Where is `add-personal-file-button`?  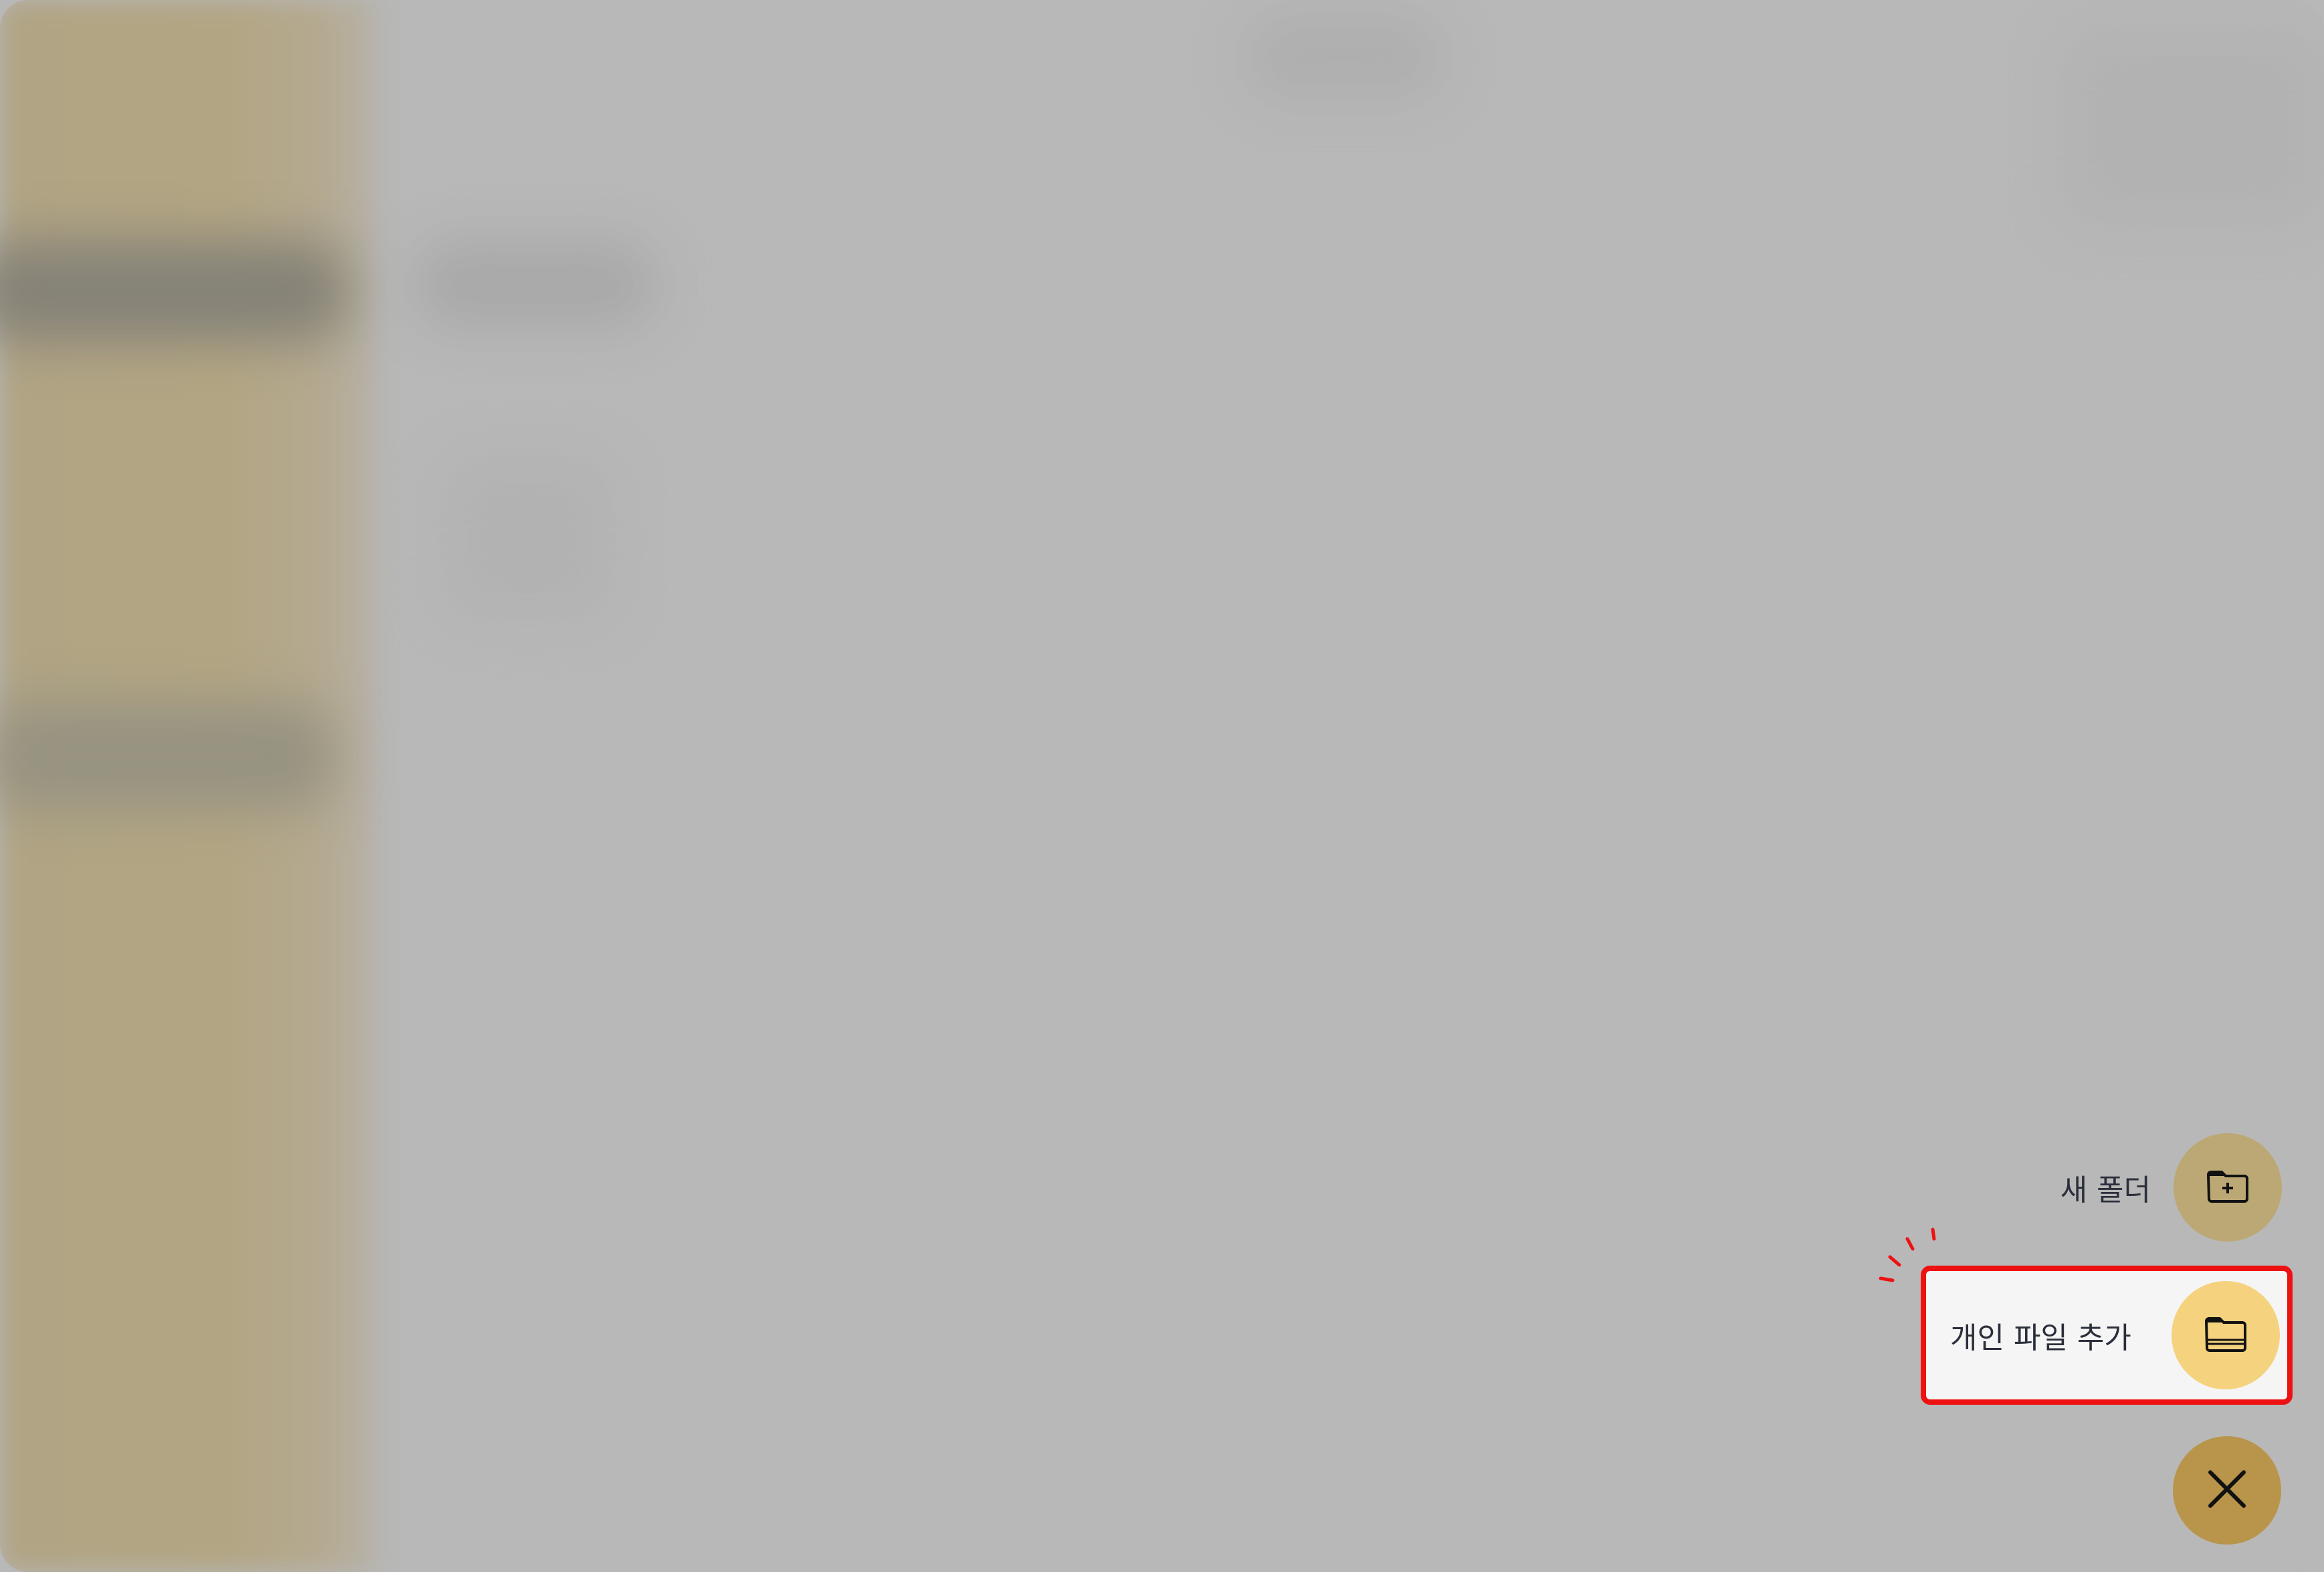 add-personal-file-button is located at coordinates (2226, 1335).